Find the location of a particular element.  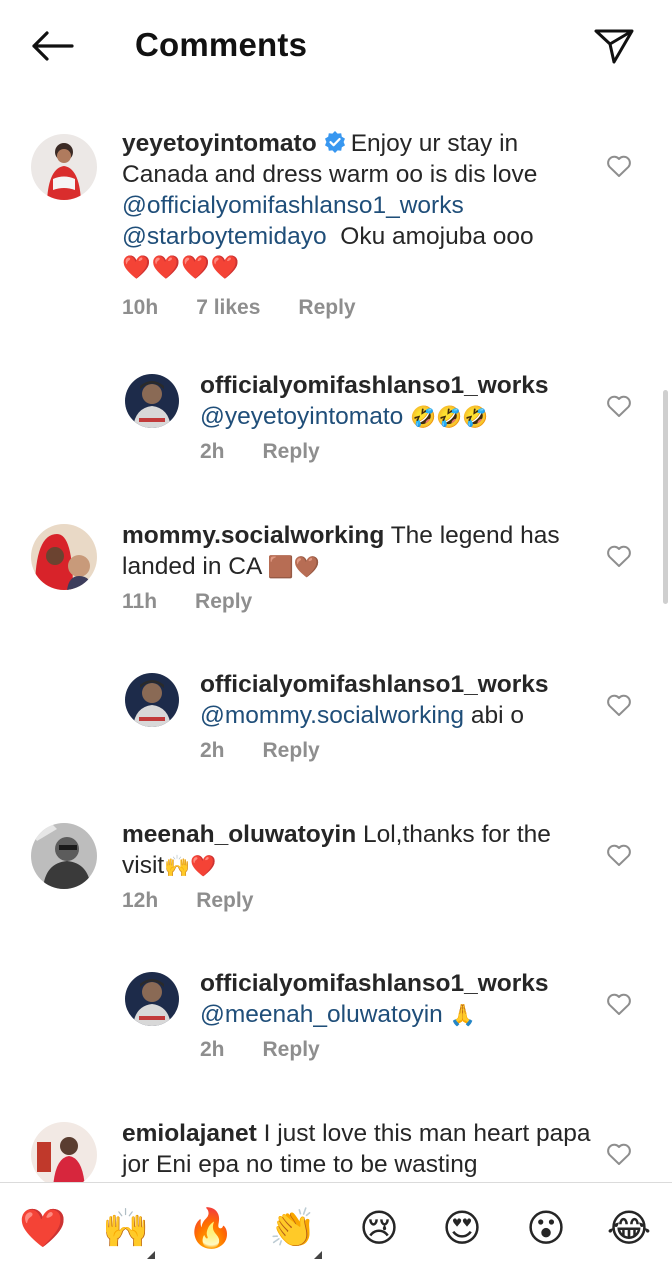

reaction-raised-hands: 🙌 is located at coordinates (127, 1231).